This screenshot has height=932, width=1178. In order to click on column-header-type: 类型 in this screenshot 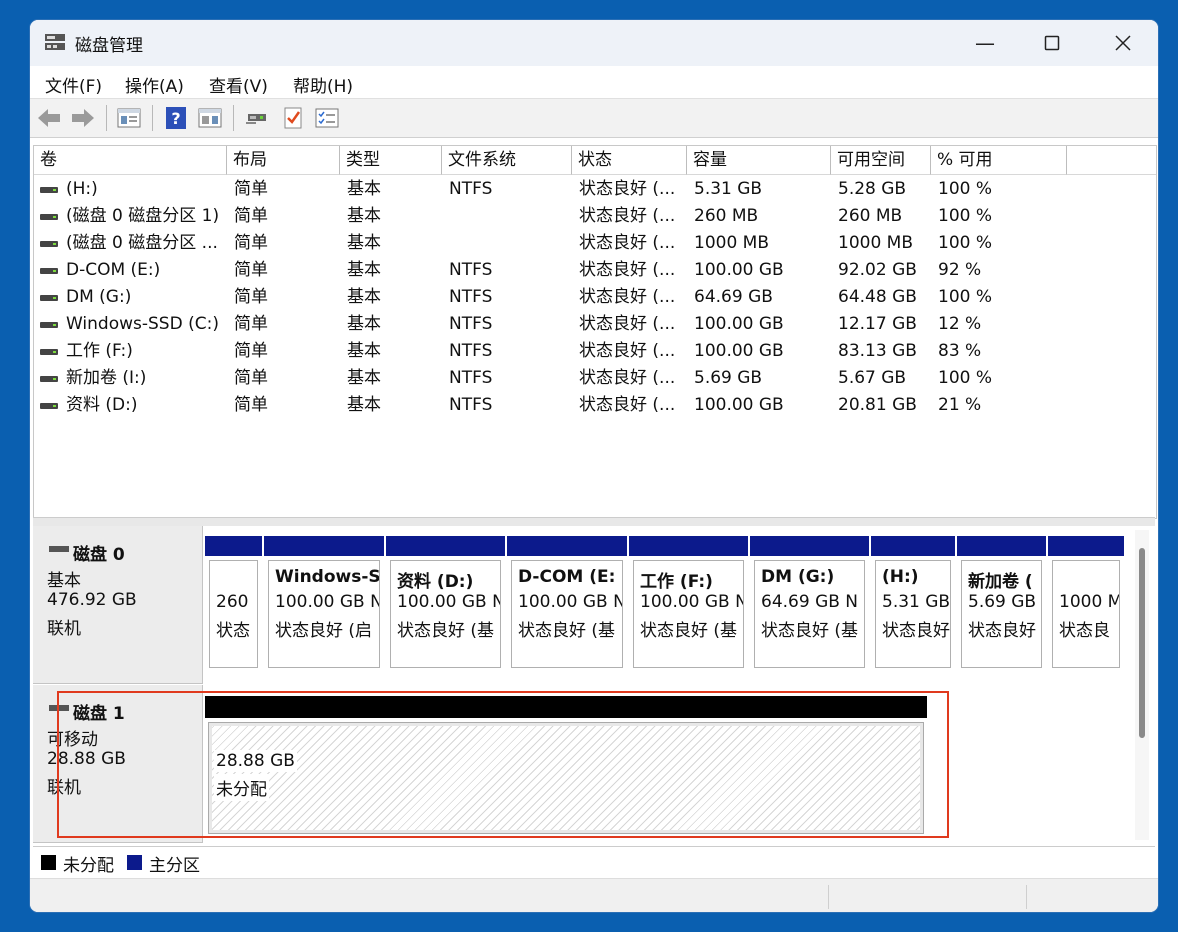, I will do `click(391, 160)`.